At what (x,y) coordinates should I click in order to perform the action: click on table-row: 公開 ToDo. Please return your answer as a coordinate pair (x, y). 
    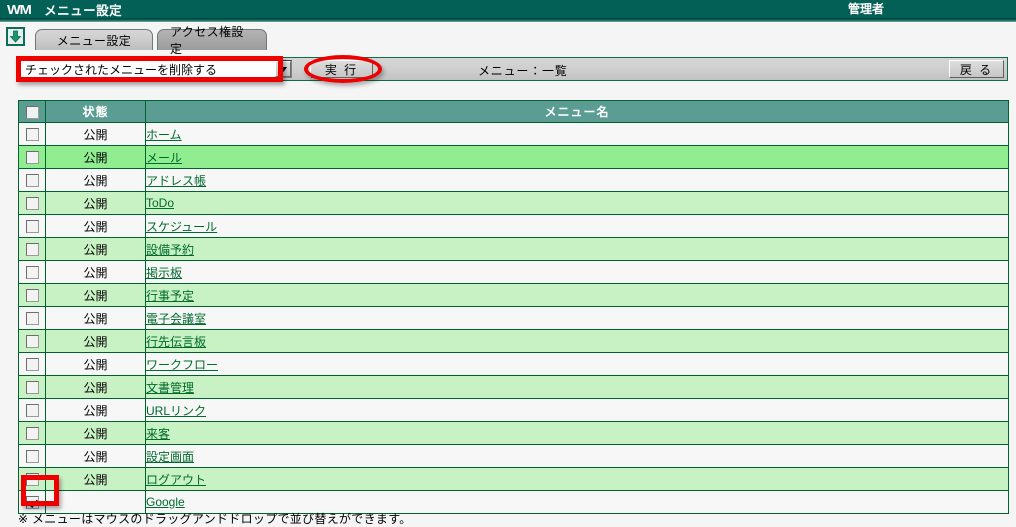
    Looking at the image, I should click on (513, 203).